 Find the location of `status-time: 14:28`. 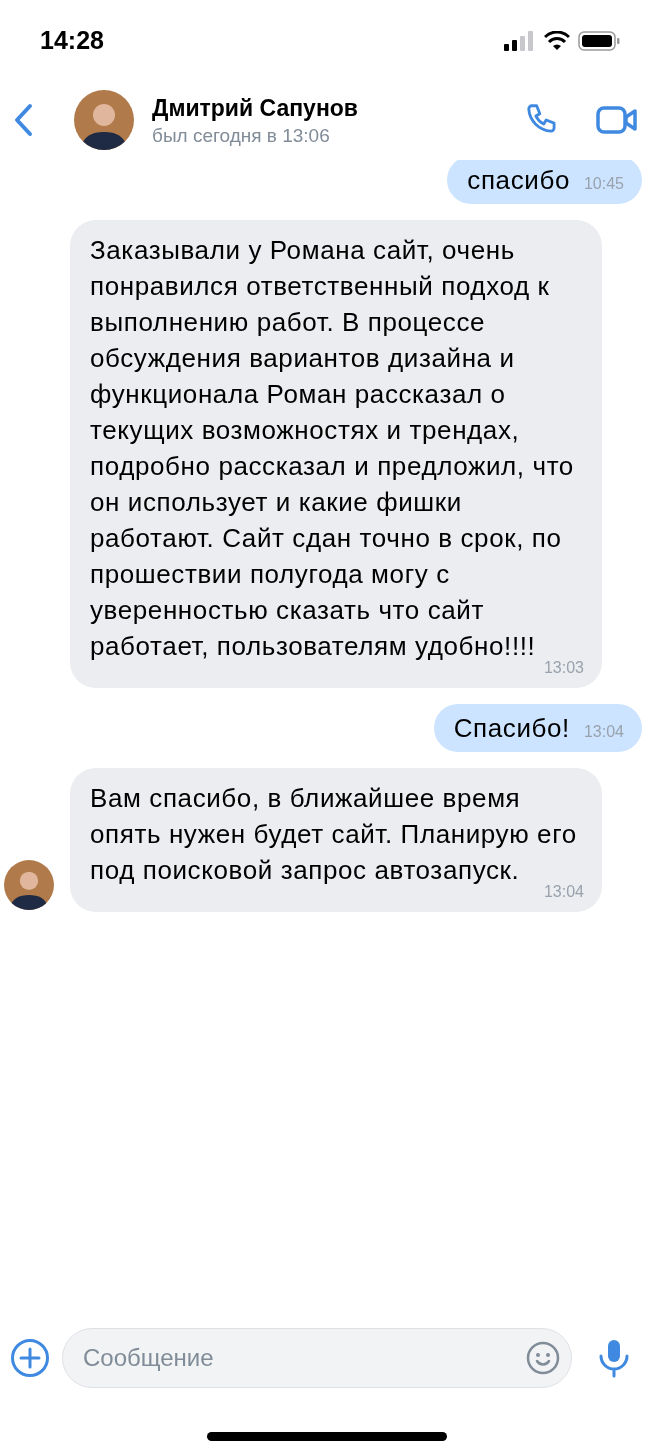

status-time: 14:28 is located at coordinates (72, 41).